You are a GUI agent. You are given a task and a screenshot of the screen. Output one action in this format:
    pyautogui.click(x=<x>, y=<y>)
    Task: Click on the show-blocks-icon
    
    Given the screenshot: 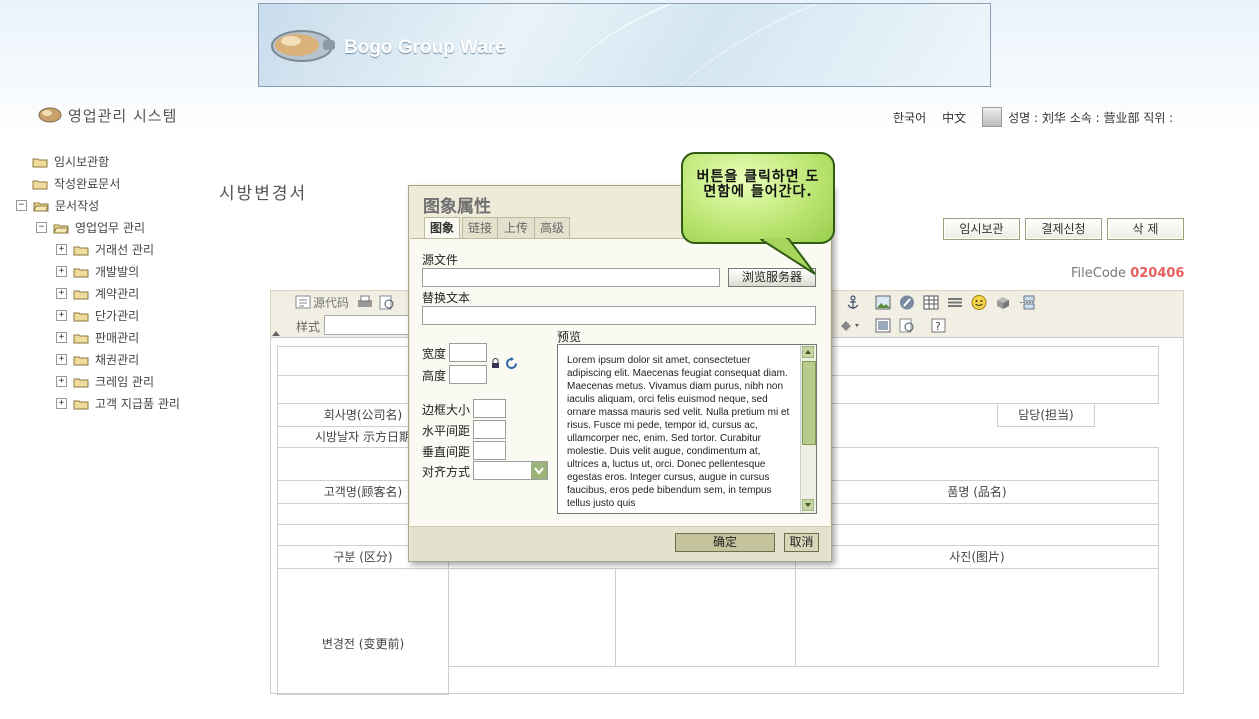 What is the action you would take?
    pyautogui.click(x=907, y=325)
    